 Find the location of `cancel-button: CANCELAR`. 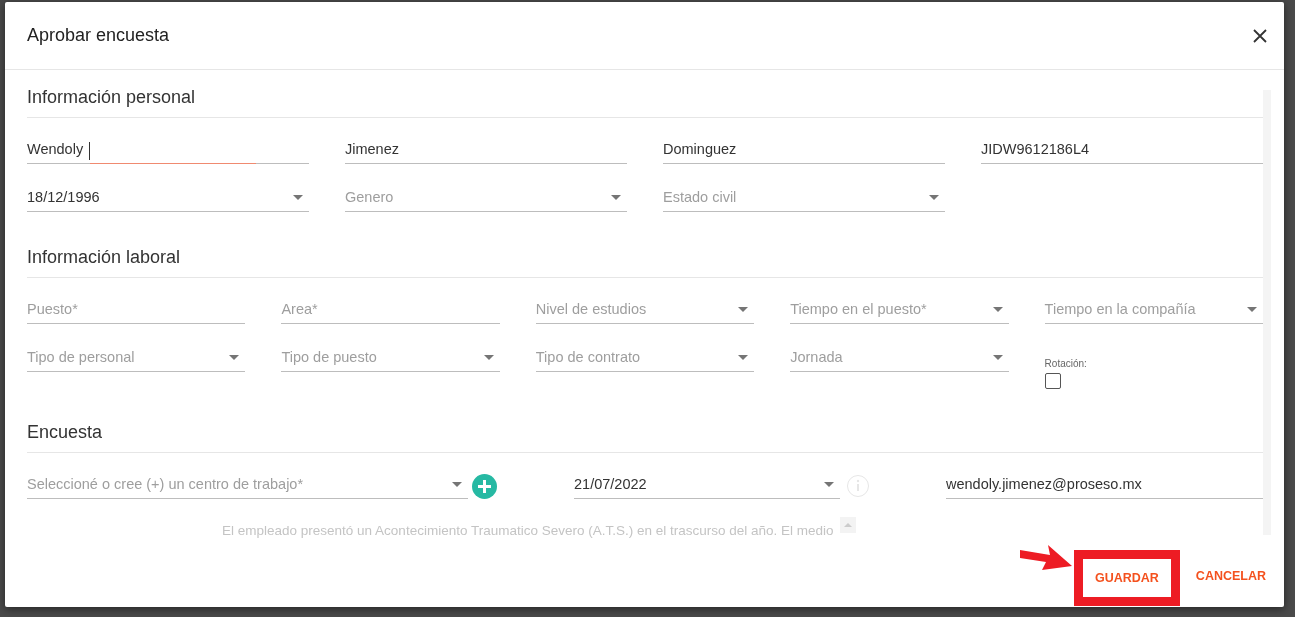

cancel-button: CANCELAR is located at coordinates (1230, 576).